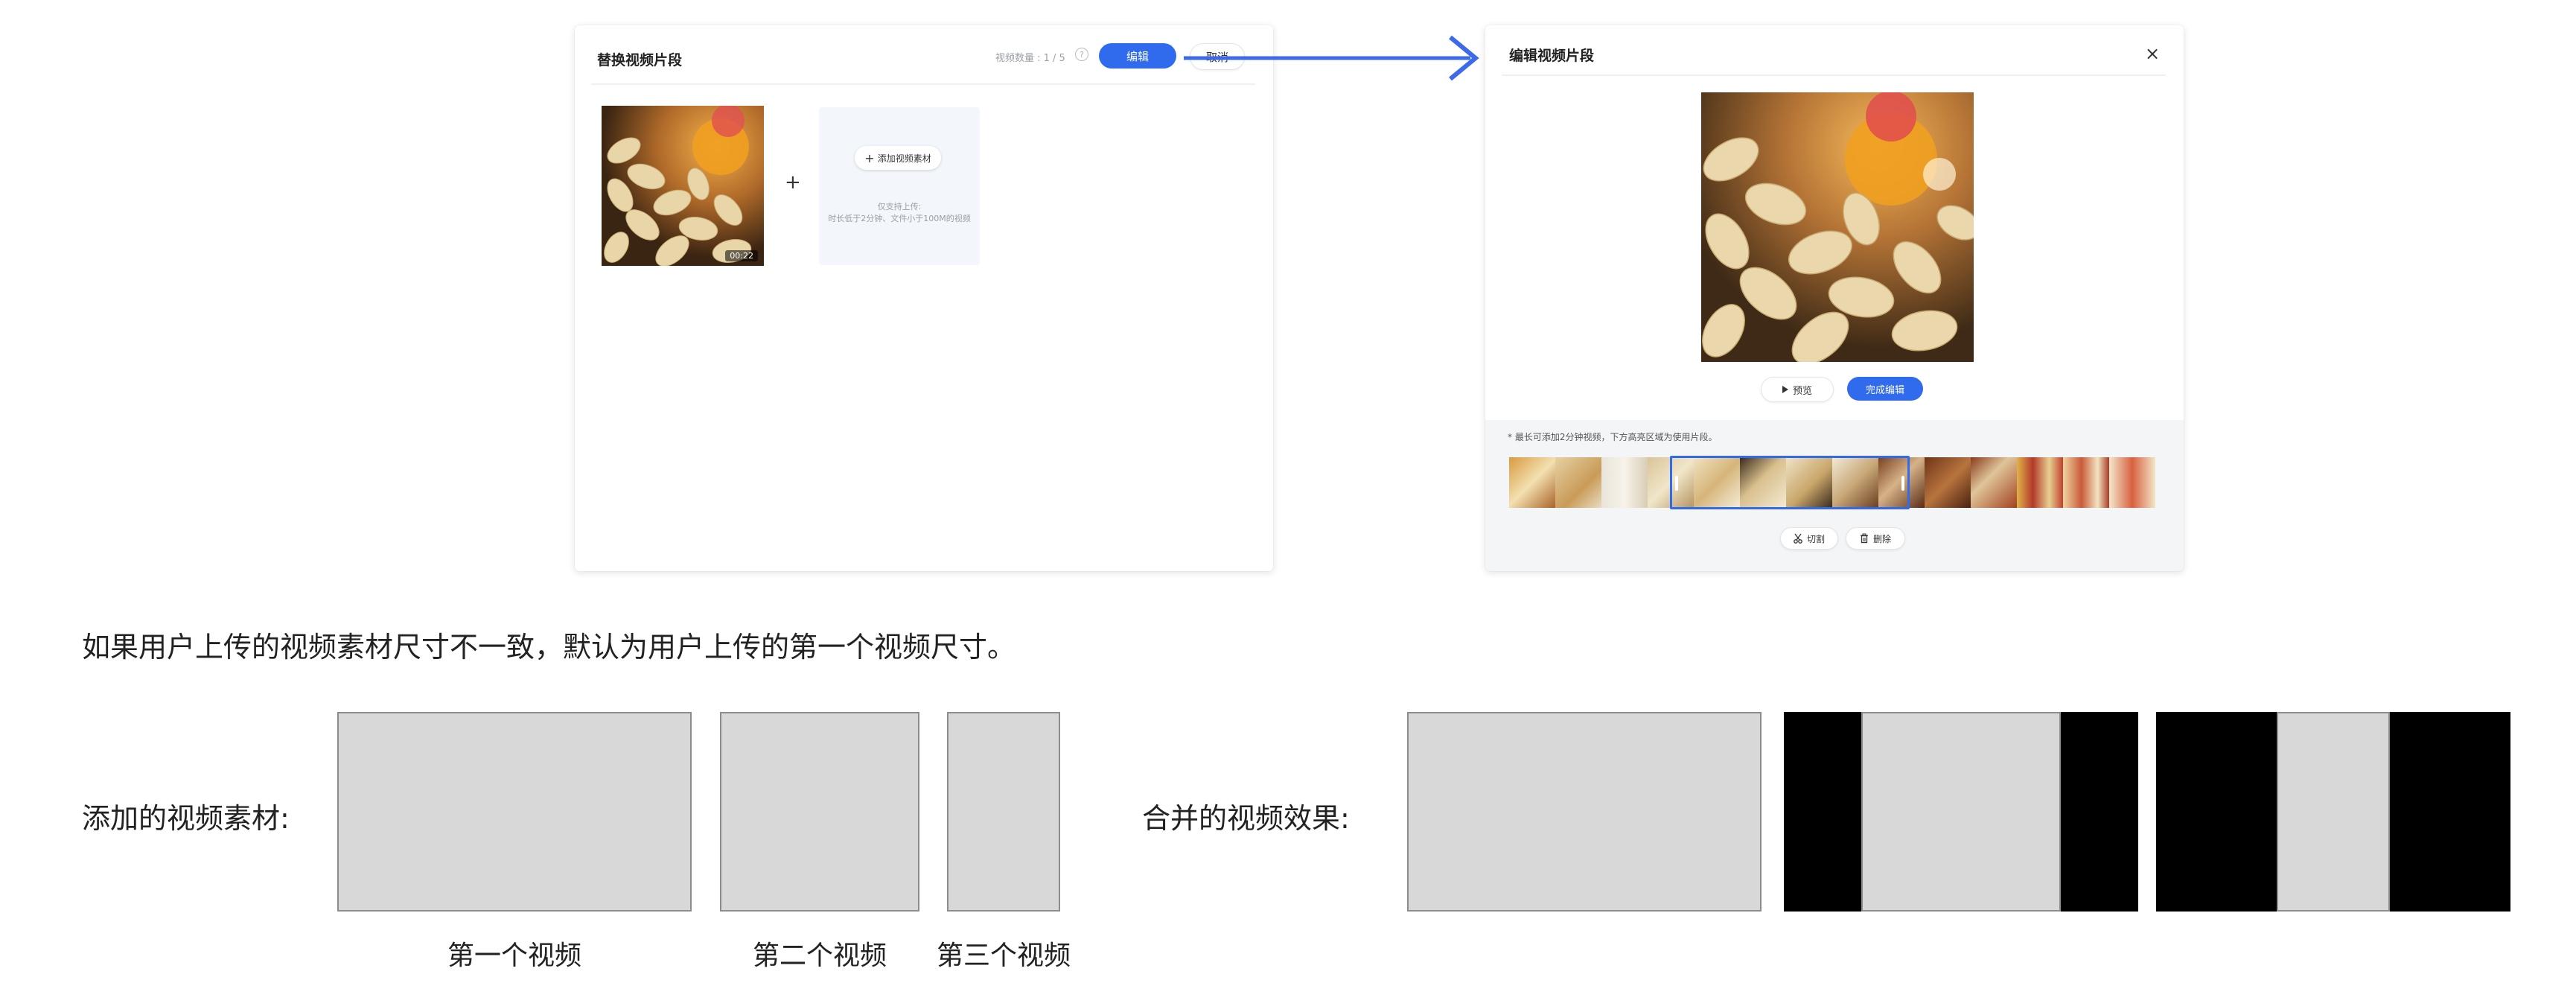 The image size is (2576, 983). Describe the element at coordinates (514, 812) in the screenshot. I see `first-video-placeholder` at that location.